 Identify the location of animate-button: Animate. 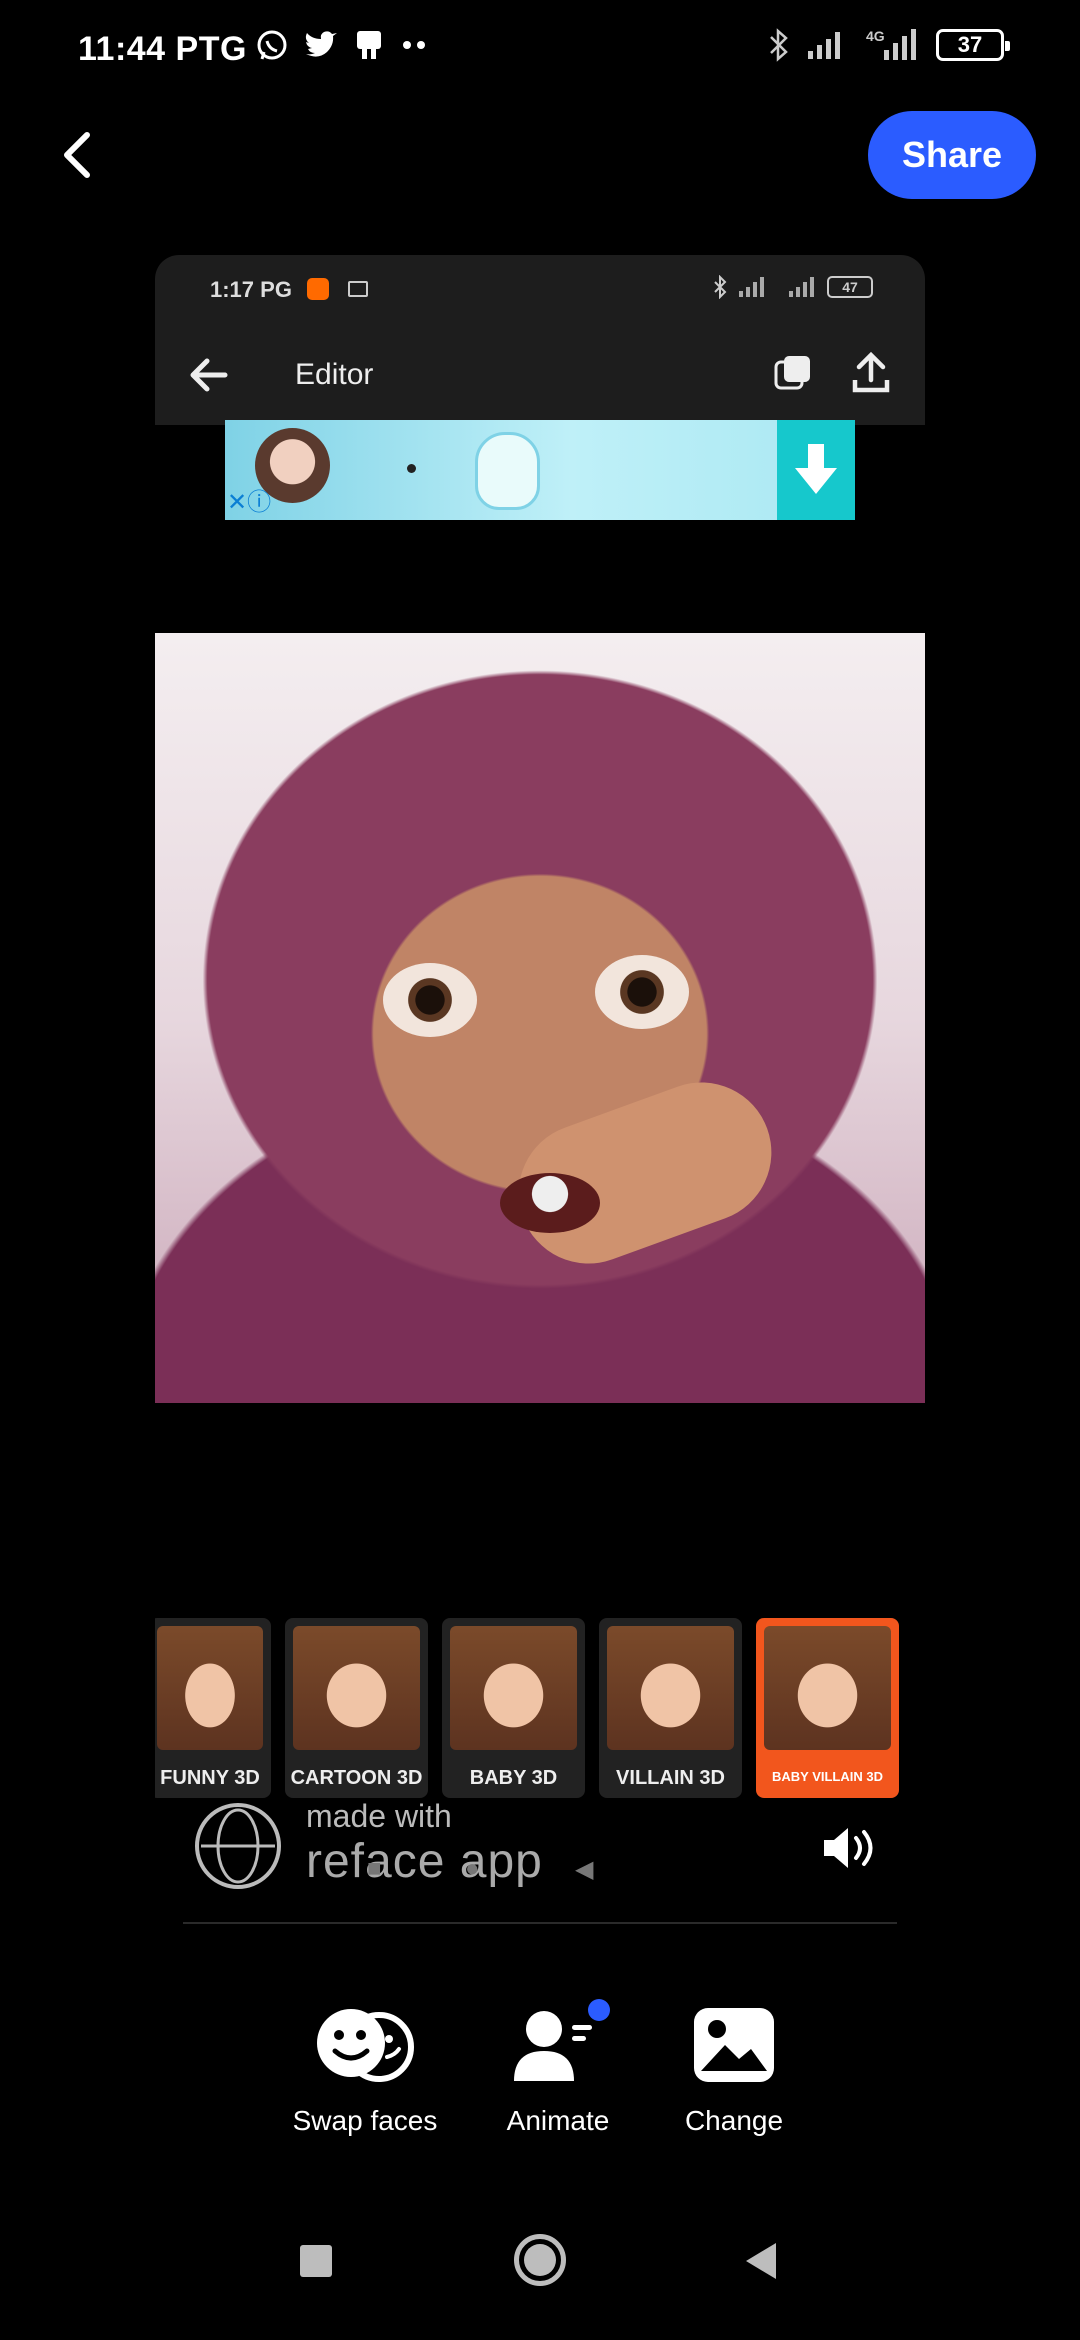
(558, 2068).